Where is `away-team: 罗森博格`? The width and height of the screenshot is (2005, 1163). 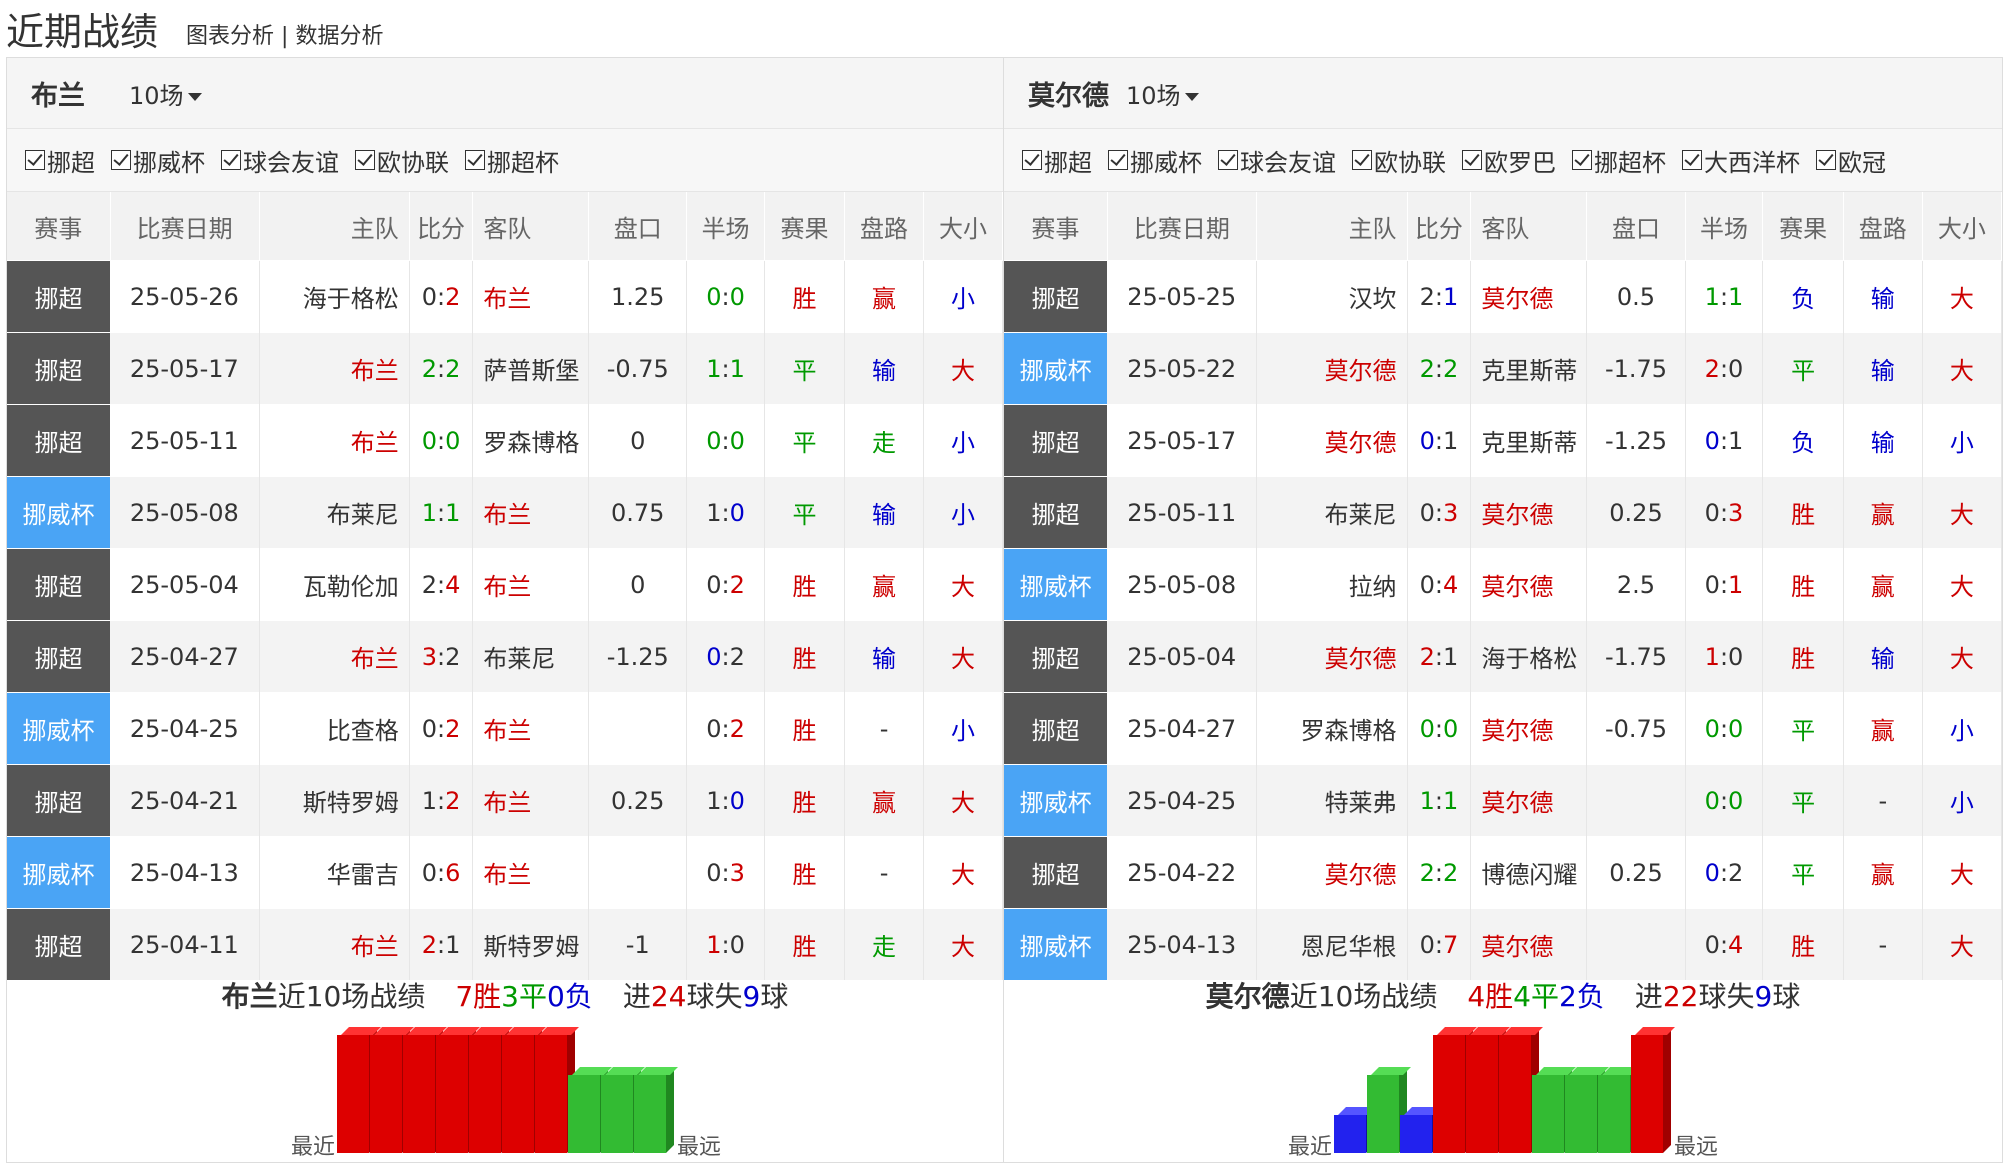
away-team: 罗森博格 is located at coordinates (531, 440).